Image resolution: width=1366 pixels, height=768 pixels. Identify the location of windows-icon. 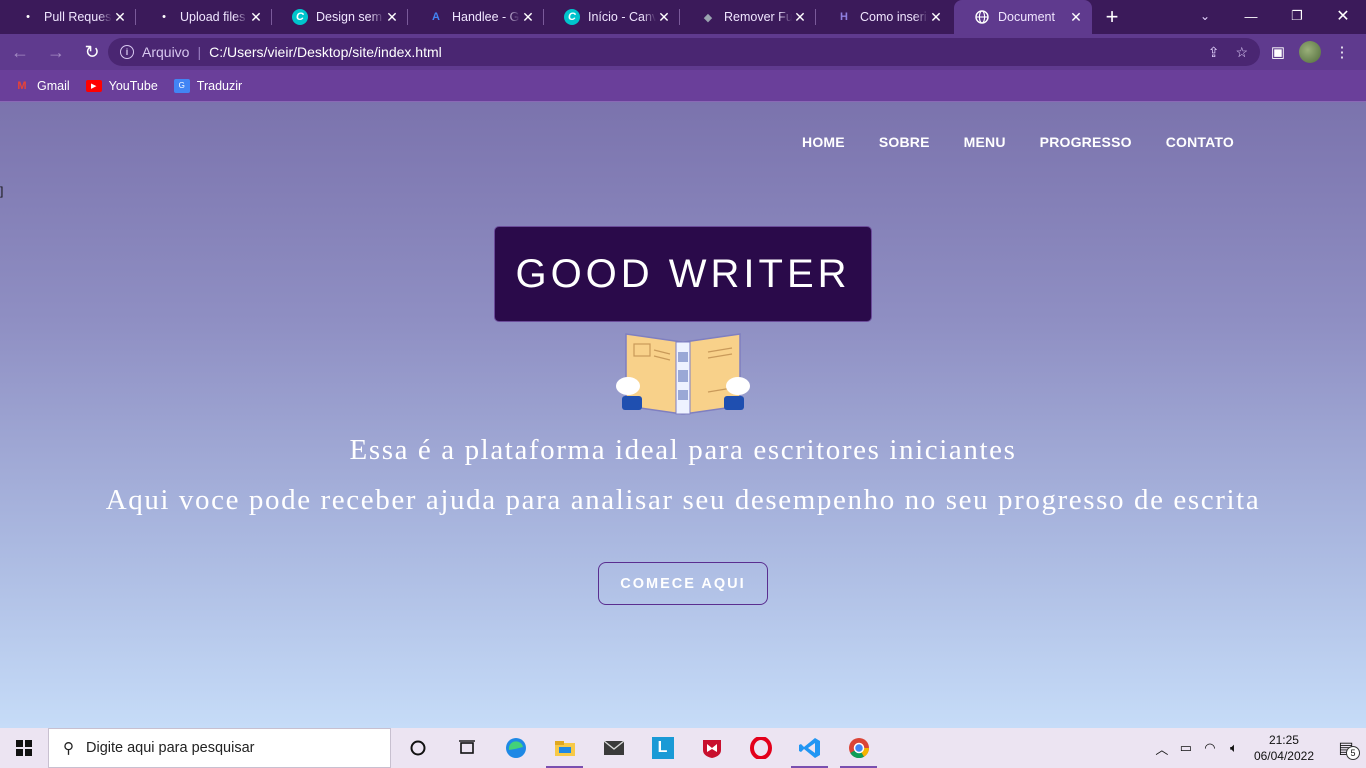
(24, 748).